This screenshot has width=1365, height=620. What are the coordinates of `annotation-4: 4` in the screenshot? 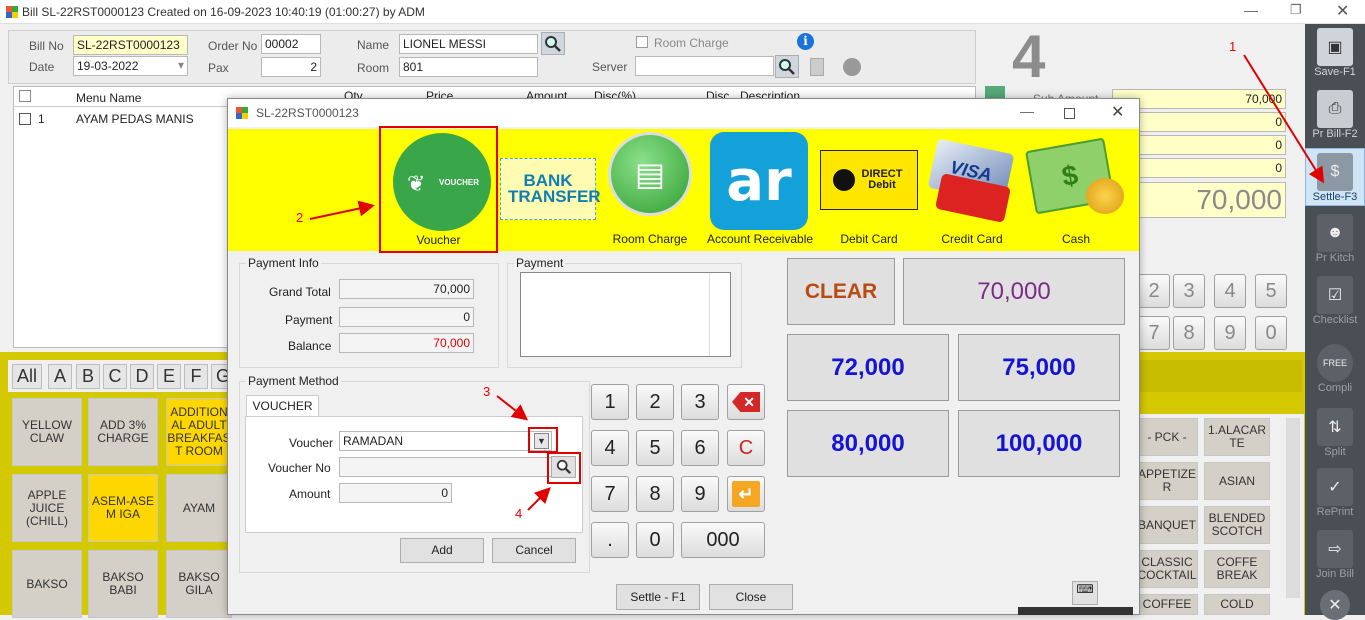 It's located at (519, 513).